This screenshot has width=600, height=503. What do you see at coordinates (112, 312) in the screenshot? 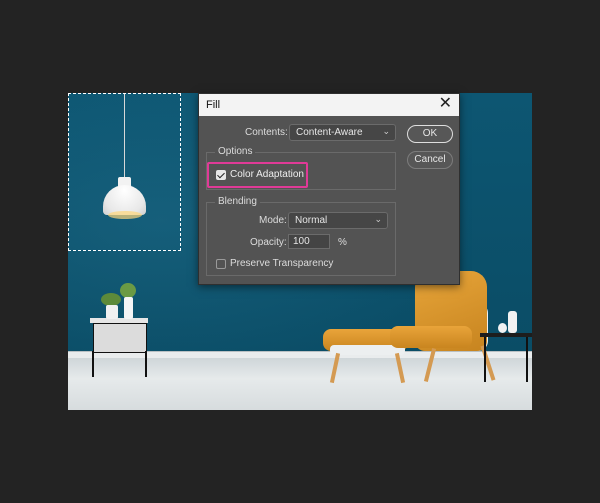
I see `plant-pot` at bounding box center [112, 312].